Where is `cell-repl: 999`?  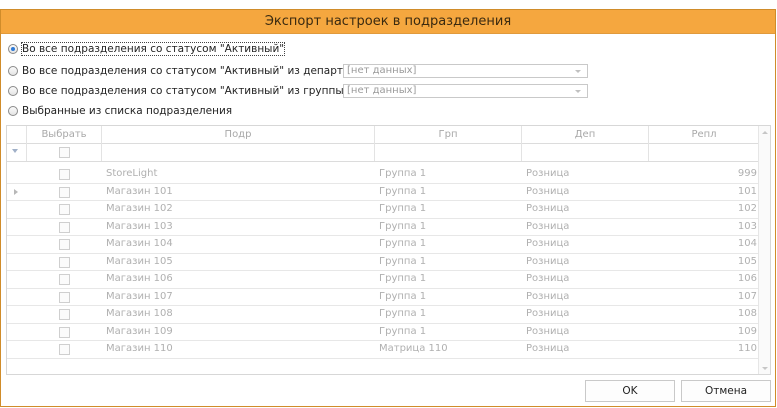 cell-repl: 999 is located at coordinates (747, 173).